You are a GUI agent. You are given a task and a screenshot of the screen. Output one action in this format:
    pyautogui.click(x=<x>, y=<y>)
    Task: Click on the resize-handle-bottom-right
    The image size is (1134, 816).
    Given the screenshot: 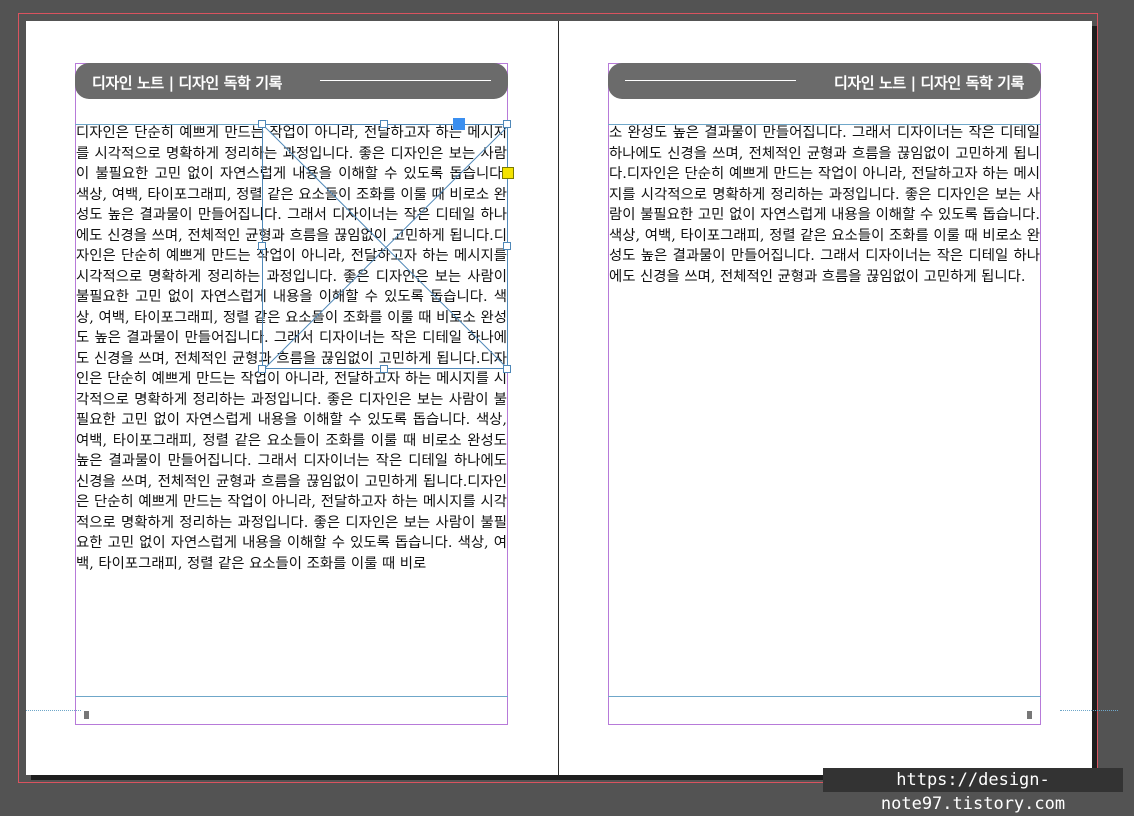 What is the action you would take?
    pyautogui.click(x=507, y=369)
    